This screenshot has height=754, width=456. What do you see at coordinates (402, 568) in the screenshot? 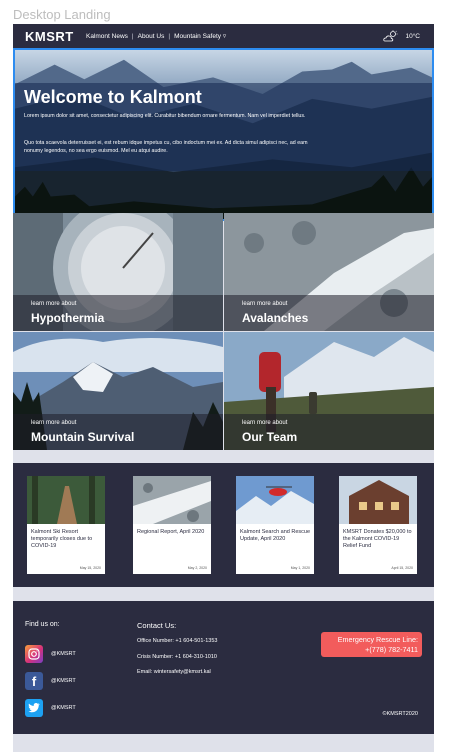
I see `news-card-date: April 15, 2020` at bounding box center [402, 568].